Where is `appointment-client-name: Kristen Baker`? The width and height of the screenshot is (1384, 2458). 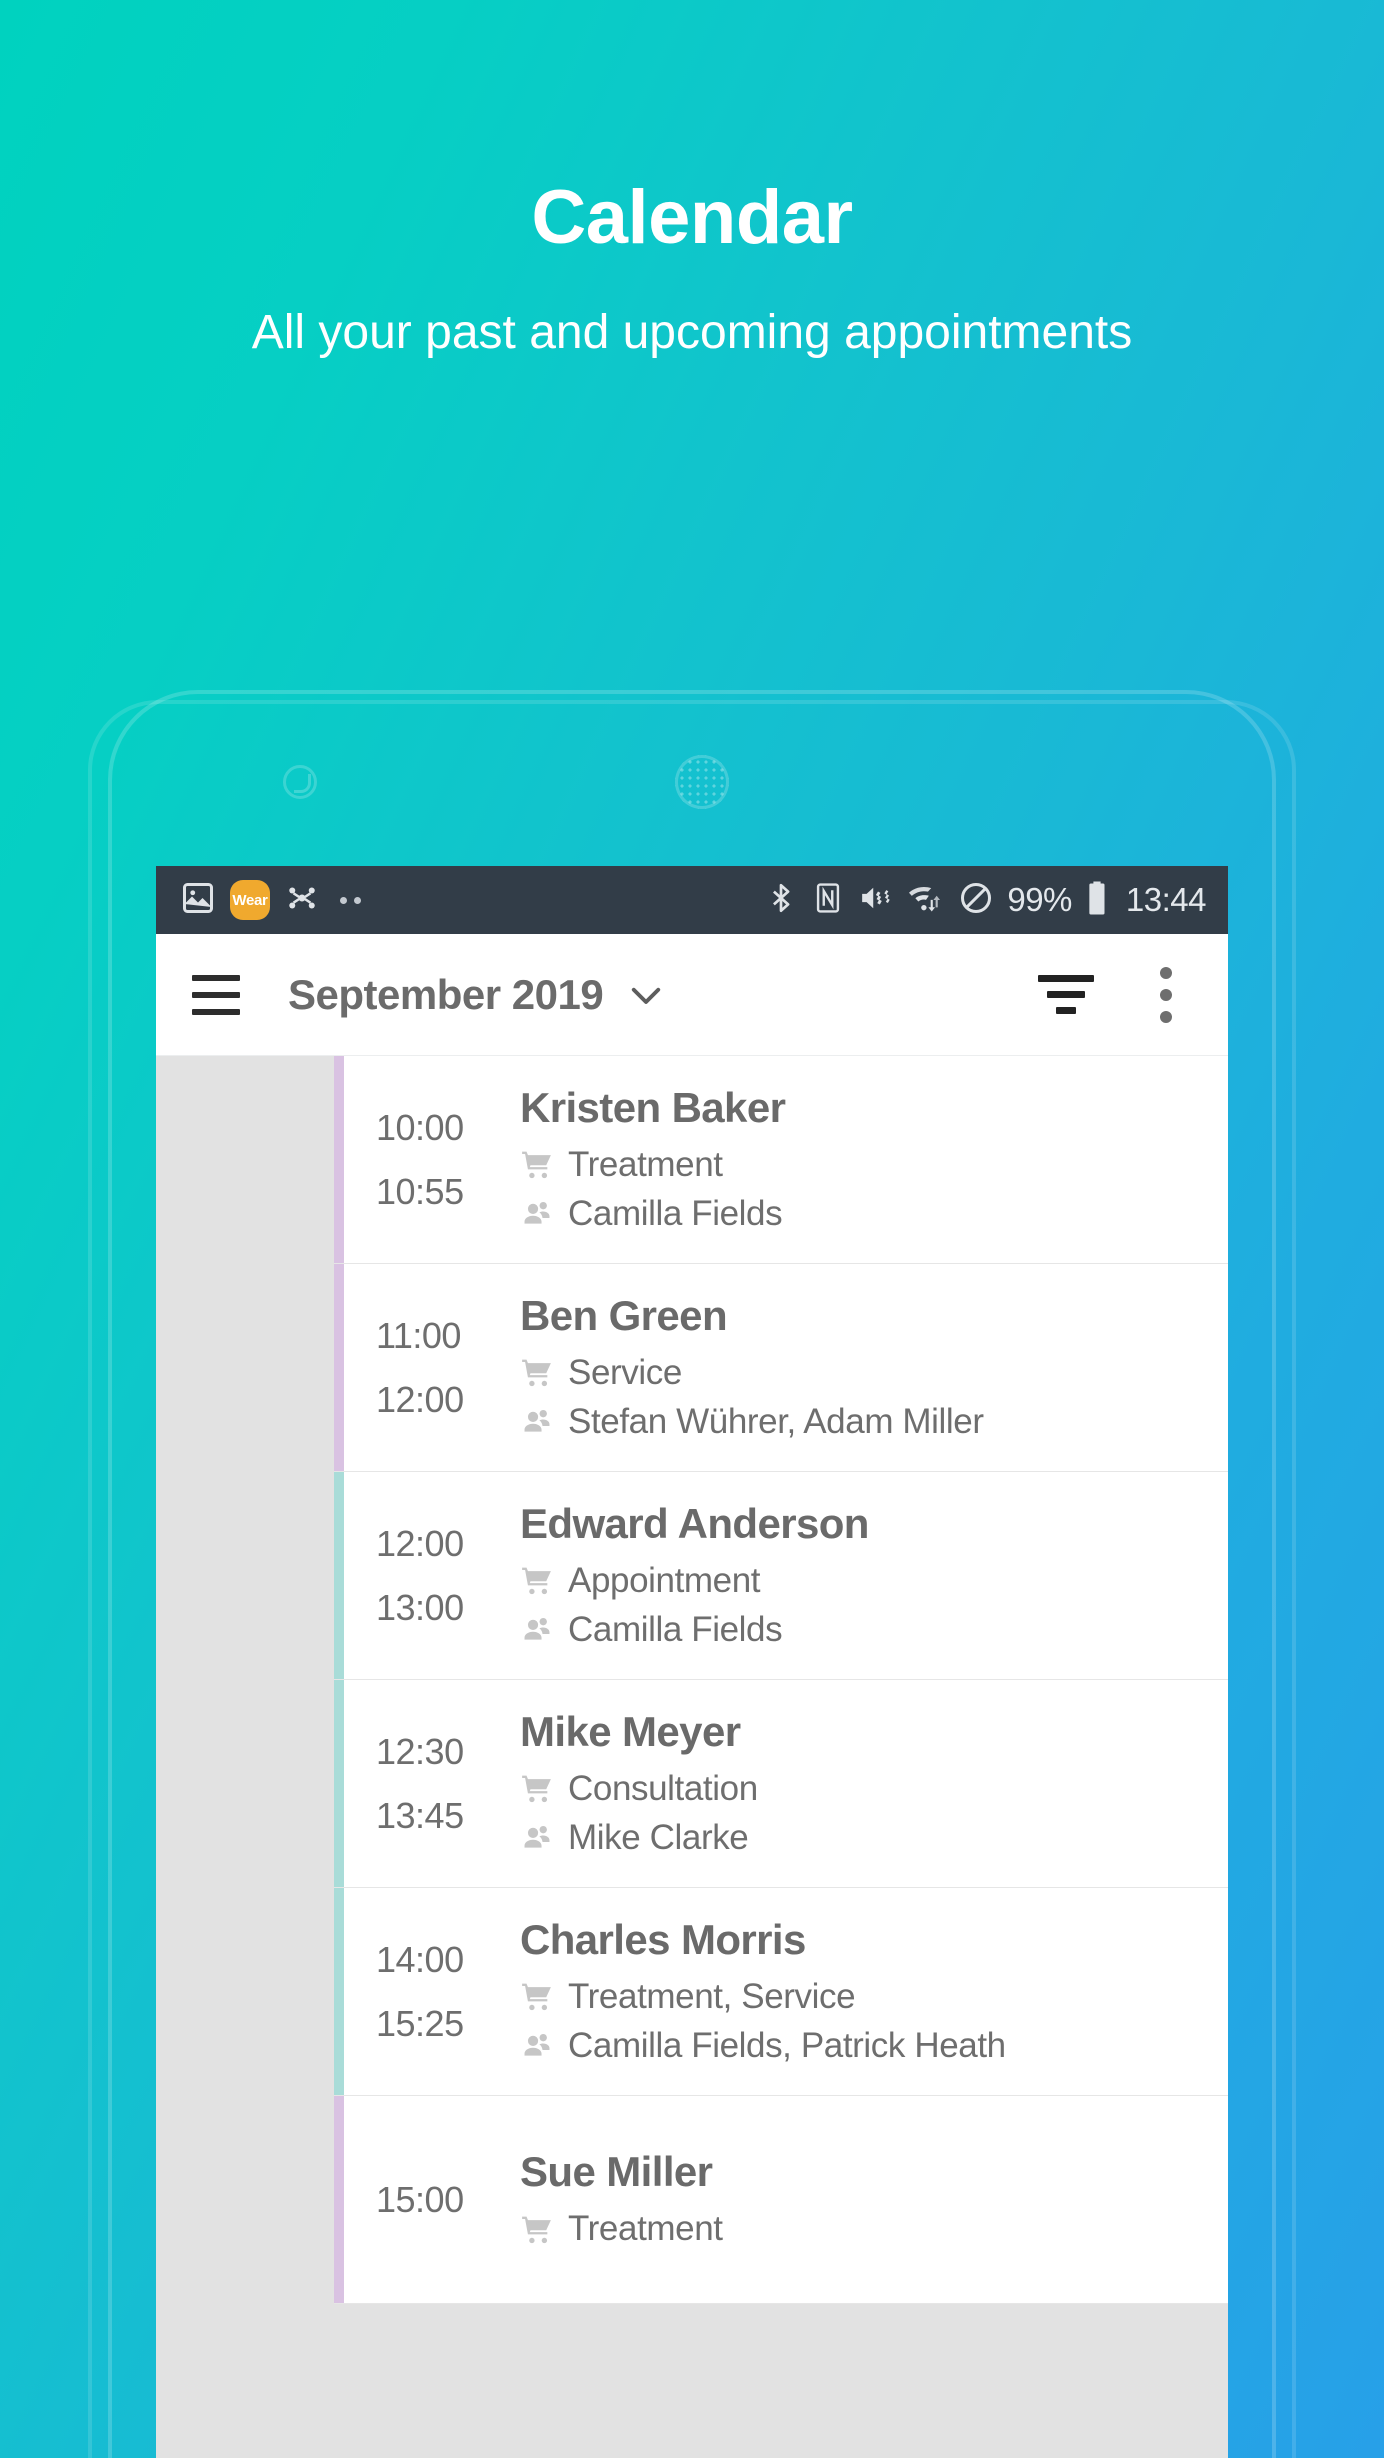 appointment-client-name: Kristen Baker is located at coordinates (653, 1107).